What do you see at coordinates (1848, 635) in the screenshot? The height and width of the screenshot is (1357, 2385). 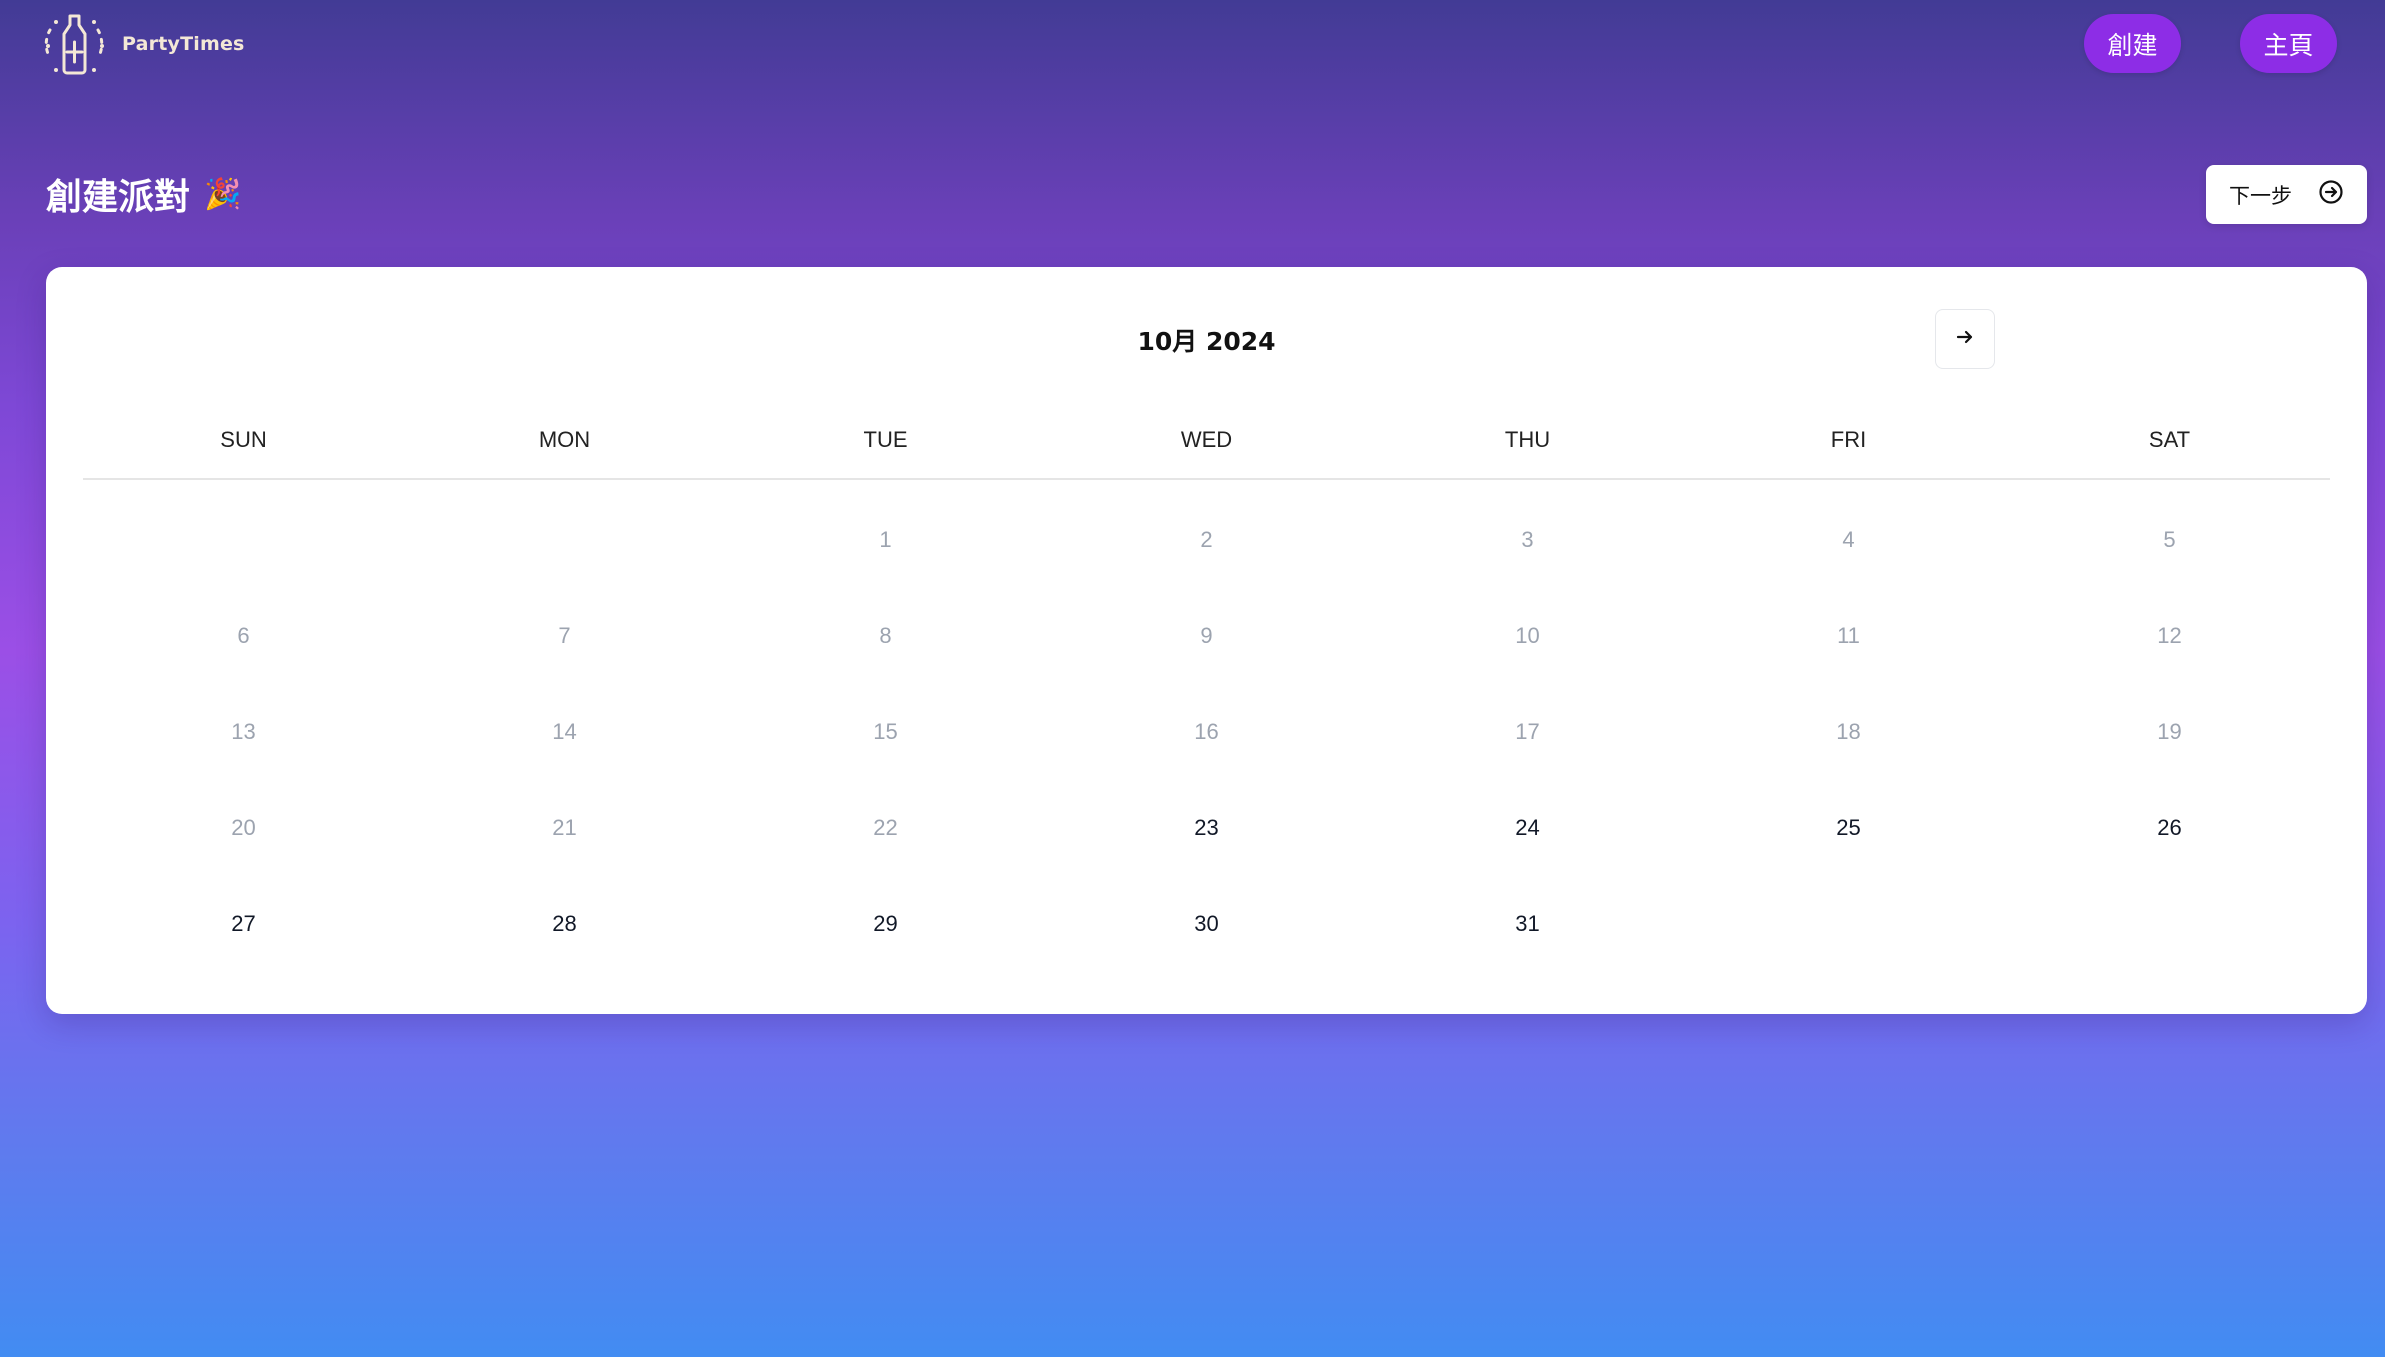 I see `day-cell-disabled: 11` at bounding box center [1848, 635].